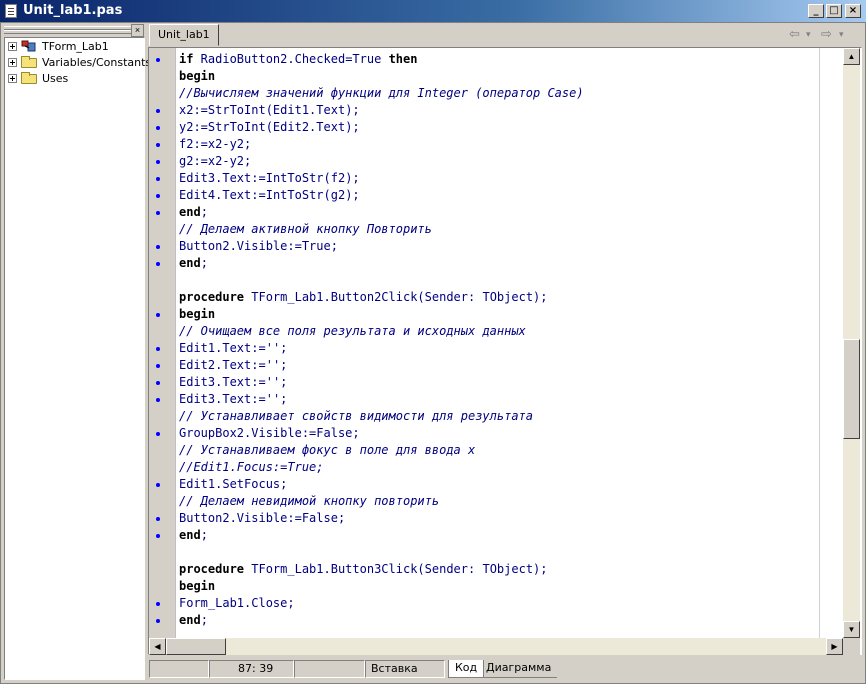  I want to click on minimize-button: _, so click(816, 11).